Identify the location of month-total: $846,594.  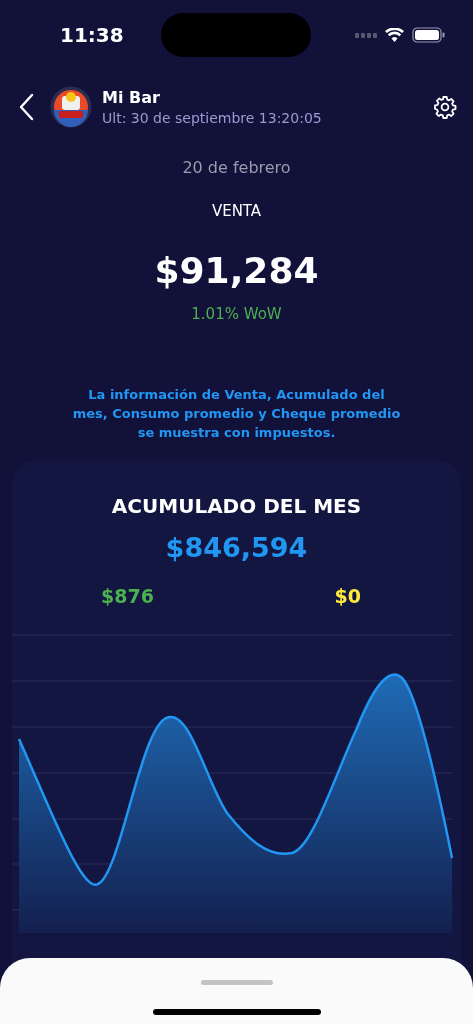
(236, 547).